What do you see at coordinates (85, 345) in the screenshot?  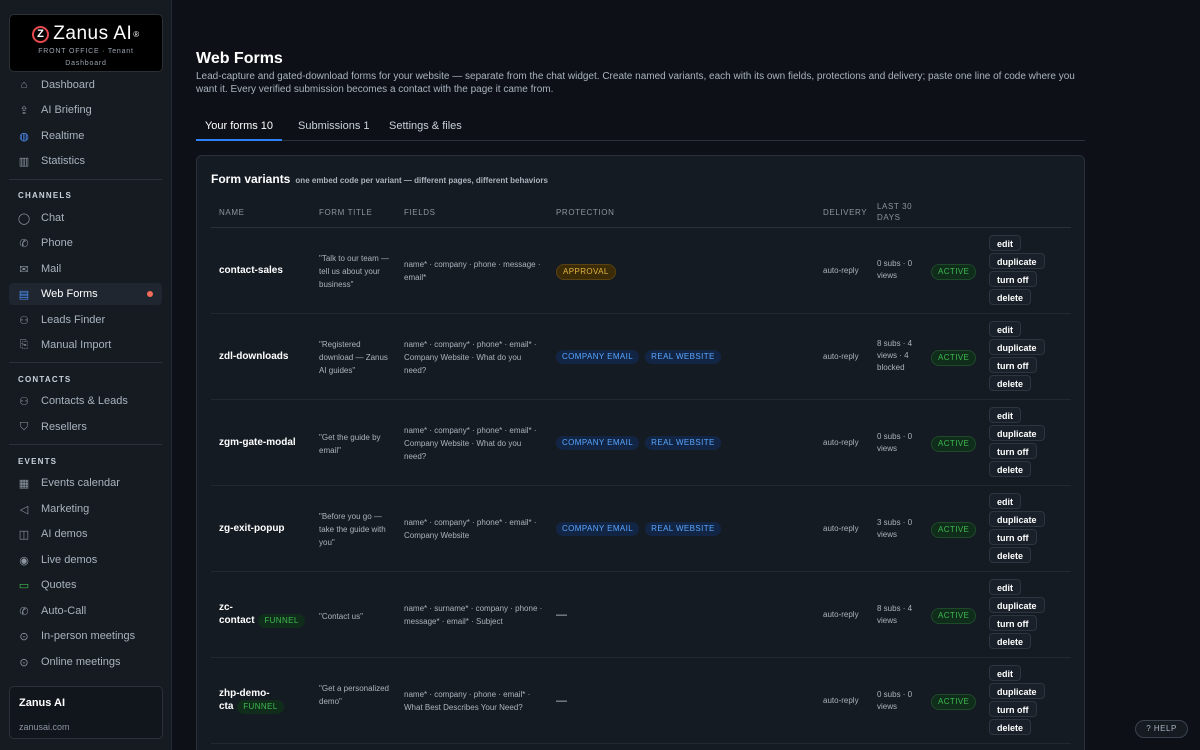 I see `nav-manual-import: ⎘ Manual Import` at bounding box center [85, 345].